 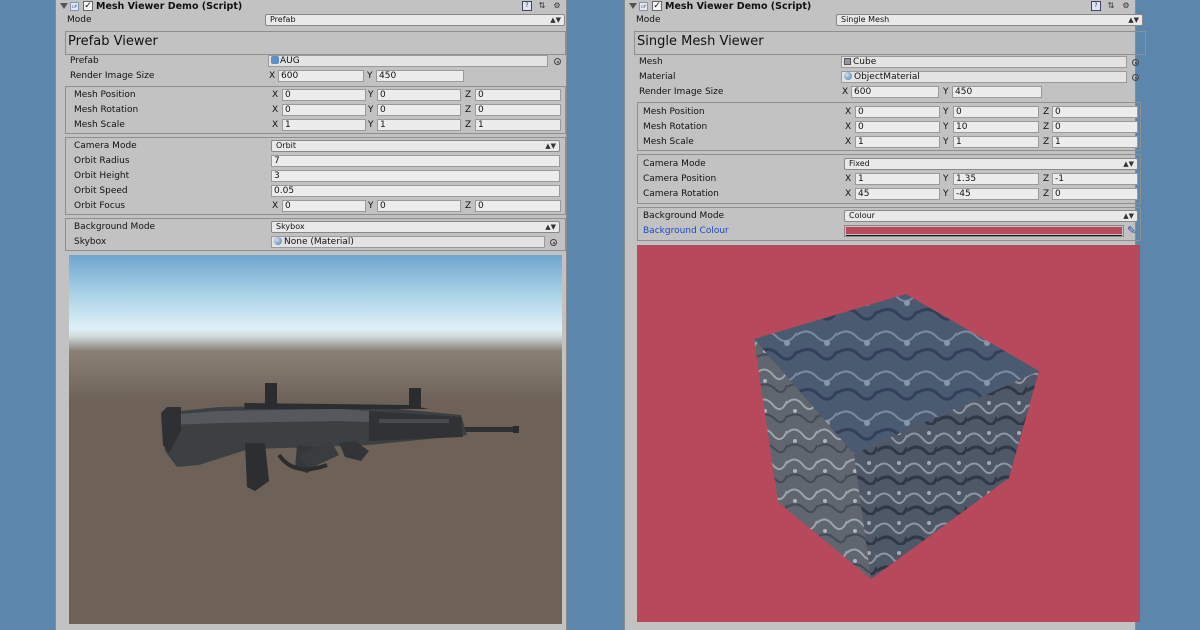 I want to click on mesh-rotation-y: 10, so click(x=996, y=127).